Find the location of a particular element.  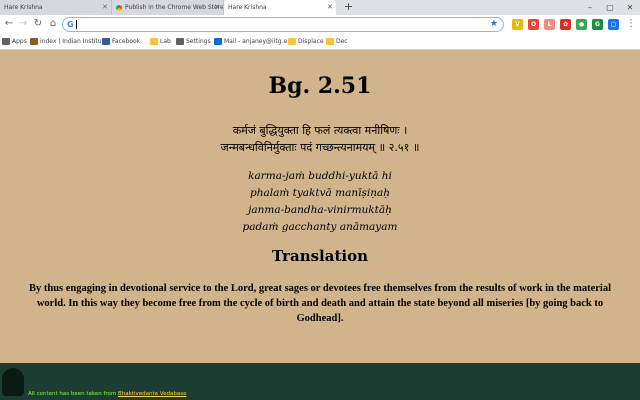

minimize-icon: – is located at coordinates (590, 7).